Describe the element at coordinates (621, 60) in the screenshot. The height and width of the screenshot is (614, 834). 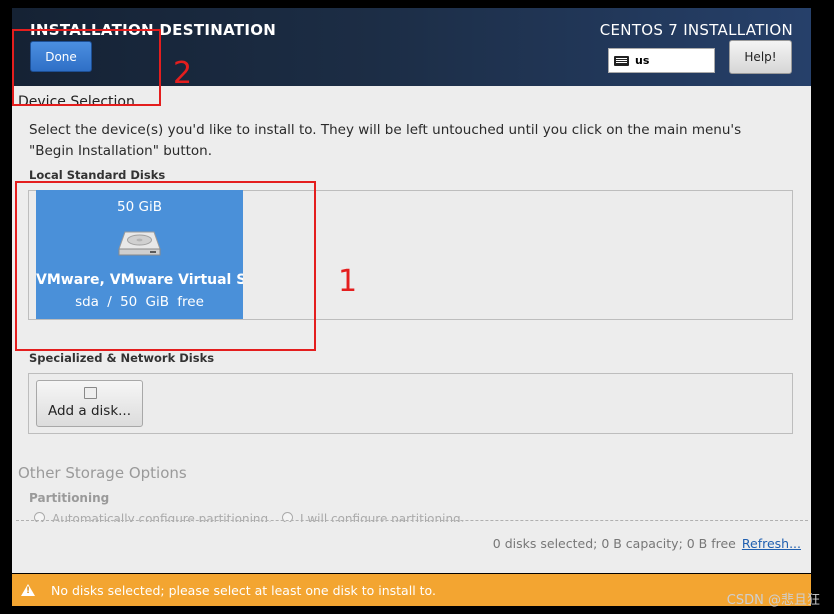
I see `keyboard-icon` at that location.